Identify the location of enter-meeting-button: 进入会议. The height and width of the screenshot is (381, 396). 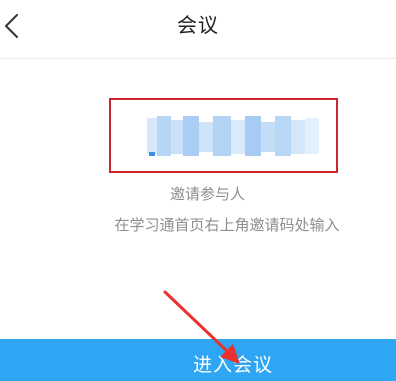
(198, 360).